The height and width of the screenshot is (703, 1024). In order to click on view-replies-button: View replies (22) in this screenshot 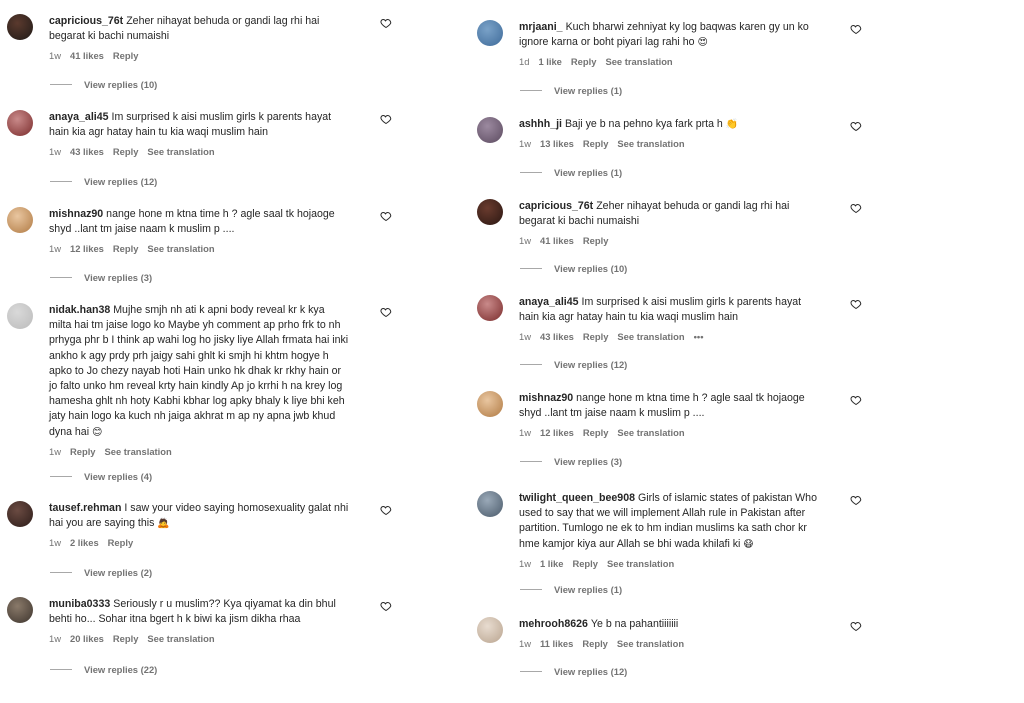, I will do `click(103, 669)`.